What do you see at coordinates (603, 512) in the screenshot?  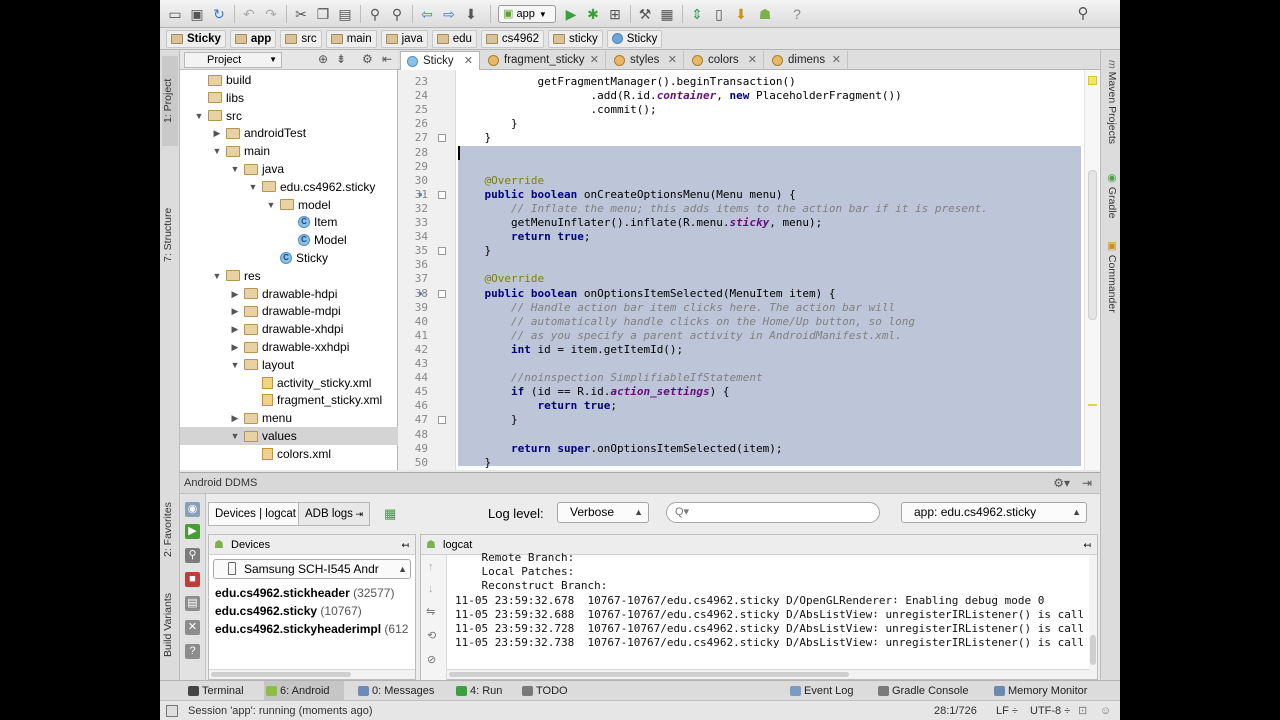 I see `log-level-select: Verbose ▲` at bounding box center [603, 512].